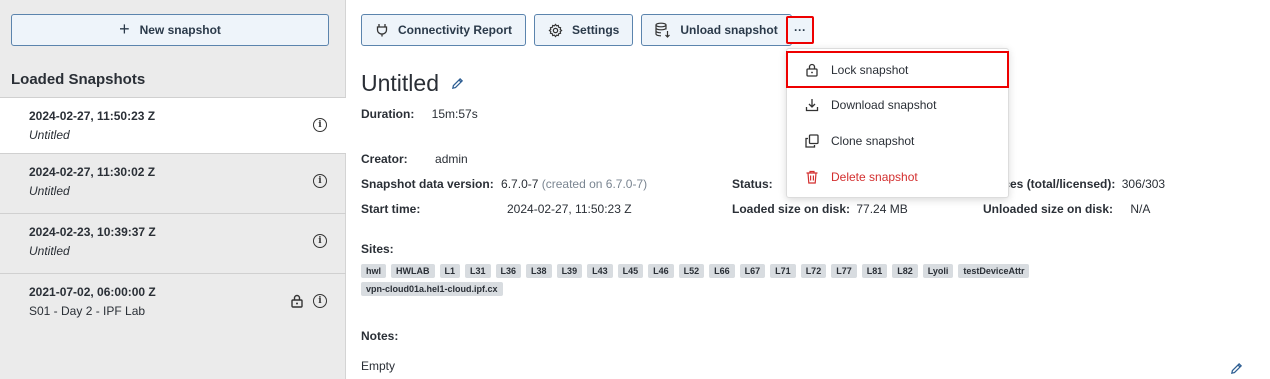  Describe the element at coordinates (783, 271) in the screenshot. I see `site-badge: L71` at that location.